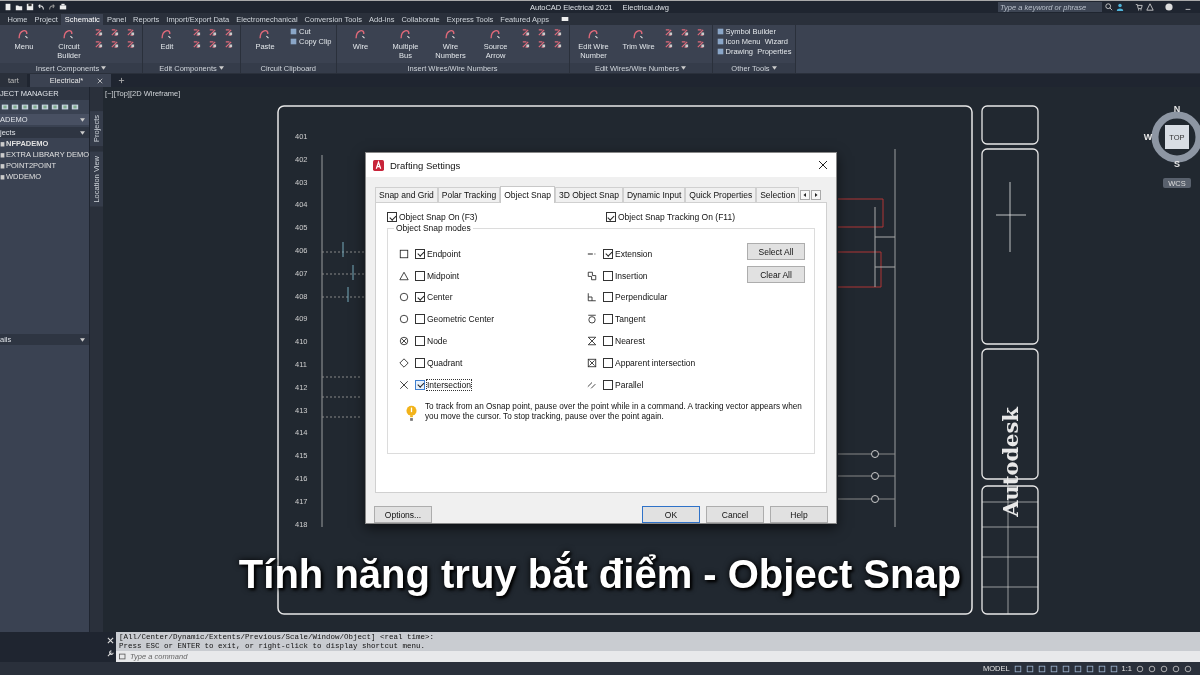 The image size is (1200, 675). What do you see at coordinates (122, 80) in the screenshot?
I see `add-tab-icon` at bounding box center [122, 80].